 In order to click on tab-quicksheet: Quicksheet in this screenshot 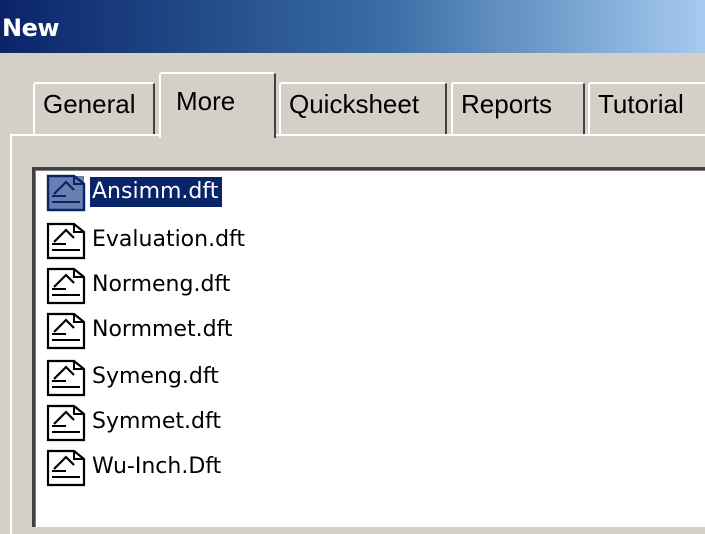, I will do `click(363, 109)`.